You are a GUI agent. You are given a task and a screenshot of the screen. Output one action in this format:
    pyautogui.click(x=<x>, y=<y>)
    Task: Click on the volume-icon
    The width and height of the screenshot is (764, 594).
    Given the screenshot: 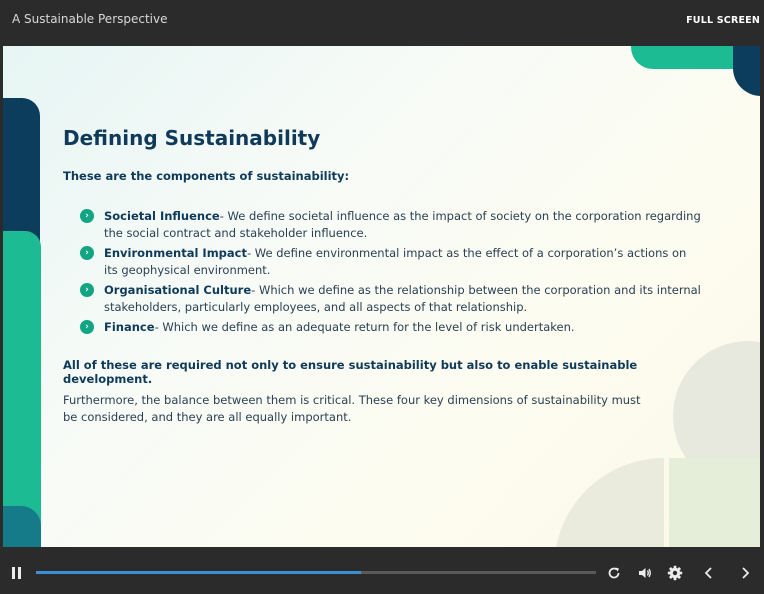 What is the action you would take?
    pyautogui.click(x=645, y=573)
    